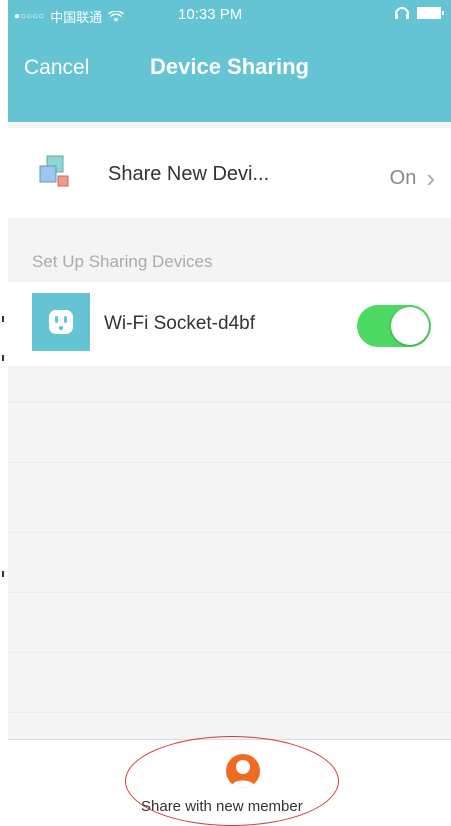  Describe the element at coordinates (210, 14) in the screenshot. I see `status-time: 10:33 PM` at that location.